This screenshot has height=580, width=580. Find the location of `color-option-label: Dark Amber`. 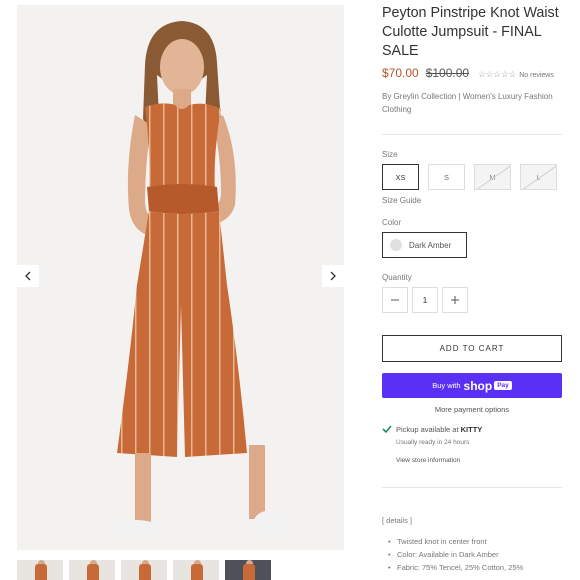

color-option-label: Dark Amber is located at coordinates (430, 245).